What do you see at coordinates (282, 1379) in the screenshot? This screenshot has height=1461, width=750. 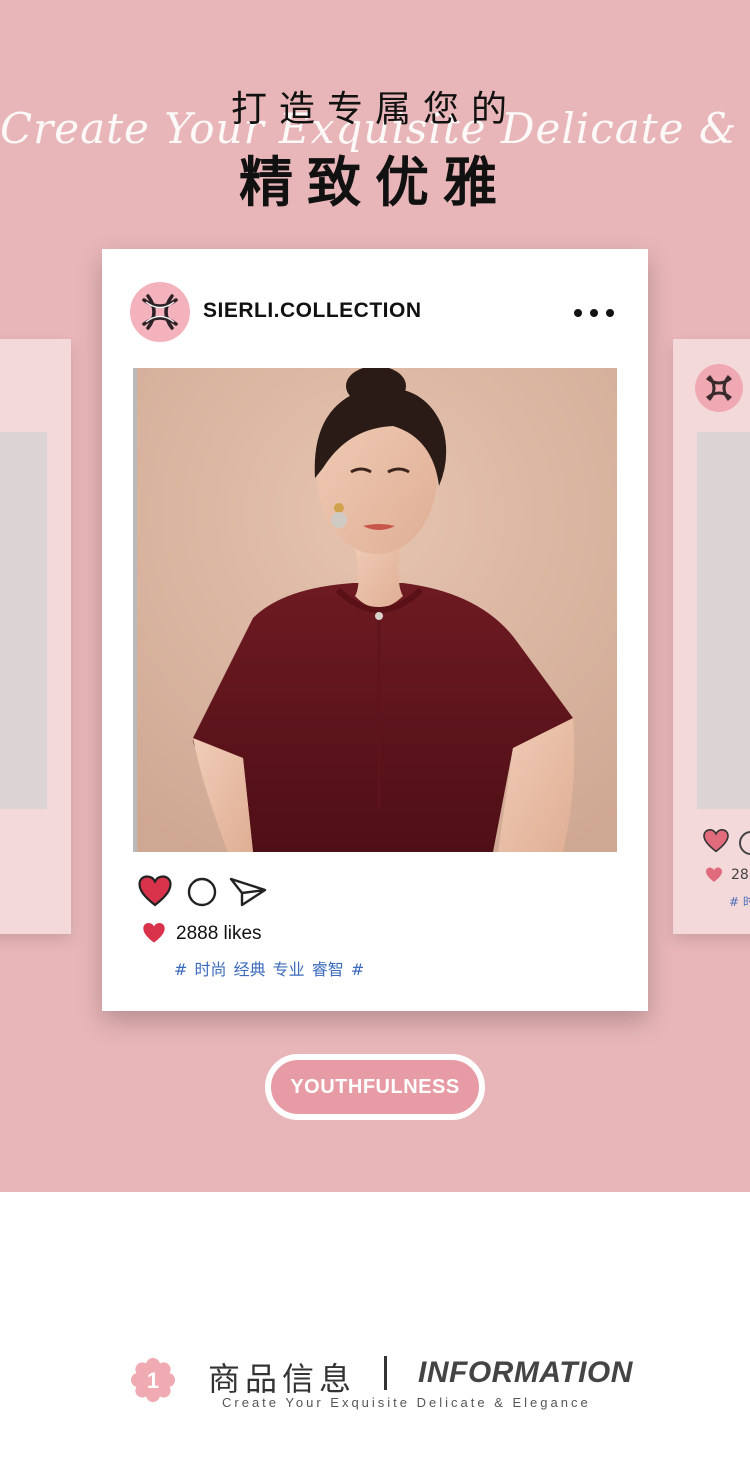 I see `section-title-cn: 商品信息` at bounding box center [282, 1379].